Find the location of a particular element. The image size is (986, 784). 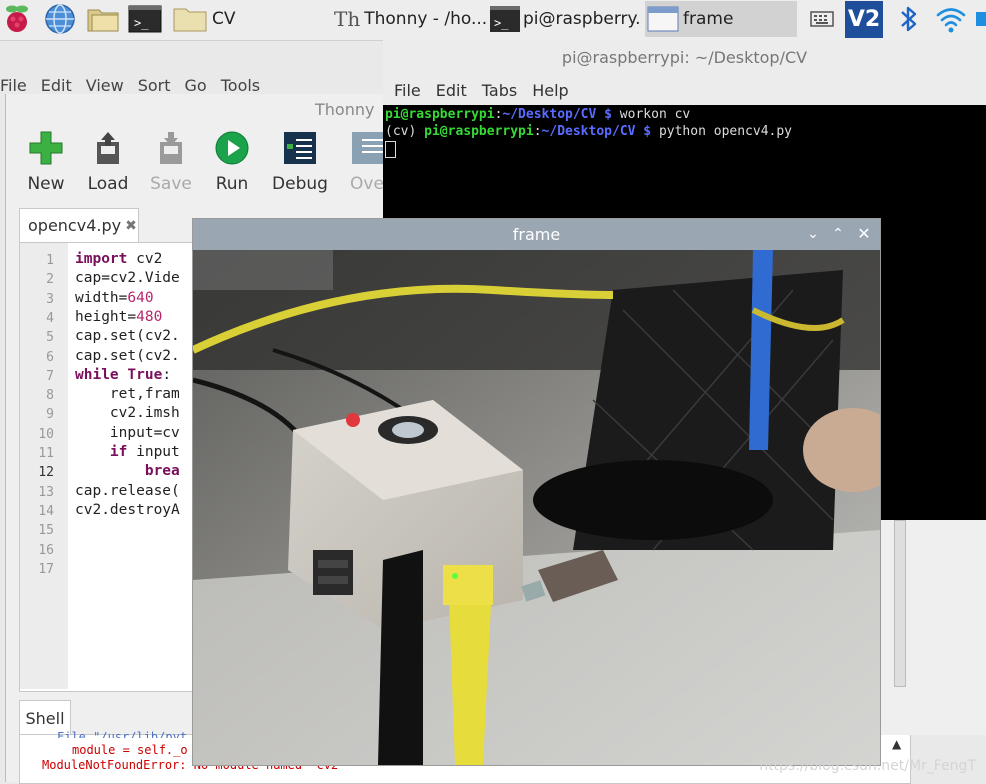

menu-edit: Edit is located at coordinates (56, 85).